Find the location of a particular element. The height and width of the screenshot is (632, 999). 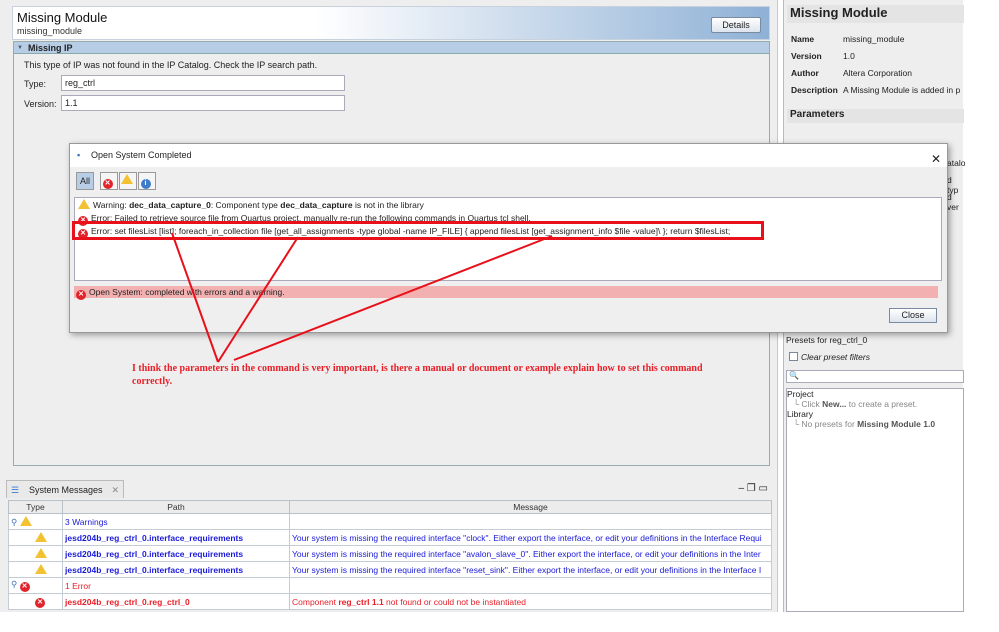

annotation-arrows is located at coordinates (362, 297).